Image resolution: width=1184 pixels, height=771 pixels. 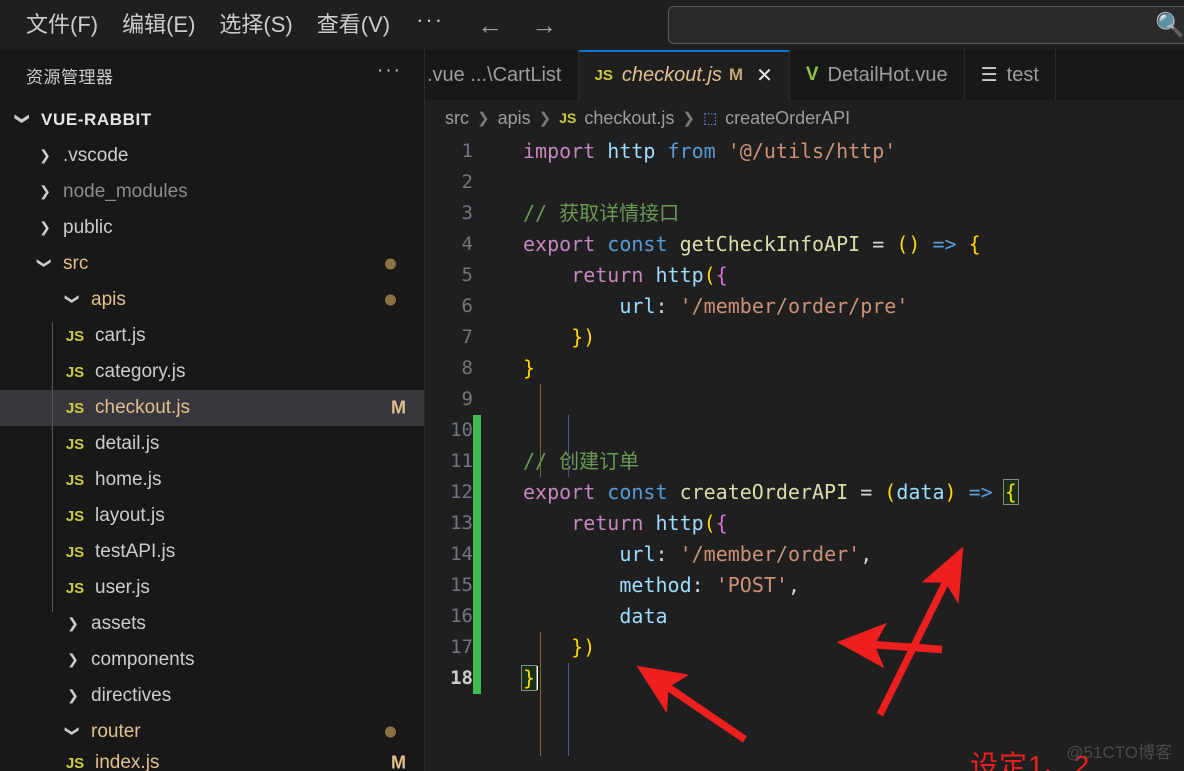 What do you see at coordinates (787, 118) in the screenshot?
I see `breadcrumb-item: createOrderAPI` at bounding box center [787, 118].